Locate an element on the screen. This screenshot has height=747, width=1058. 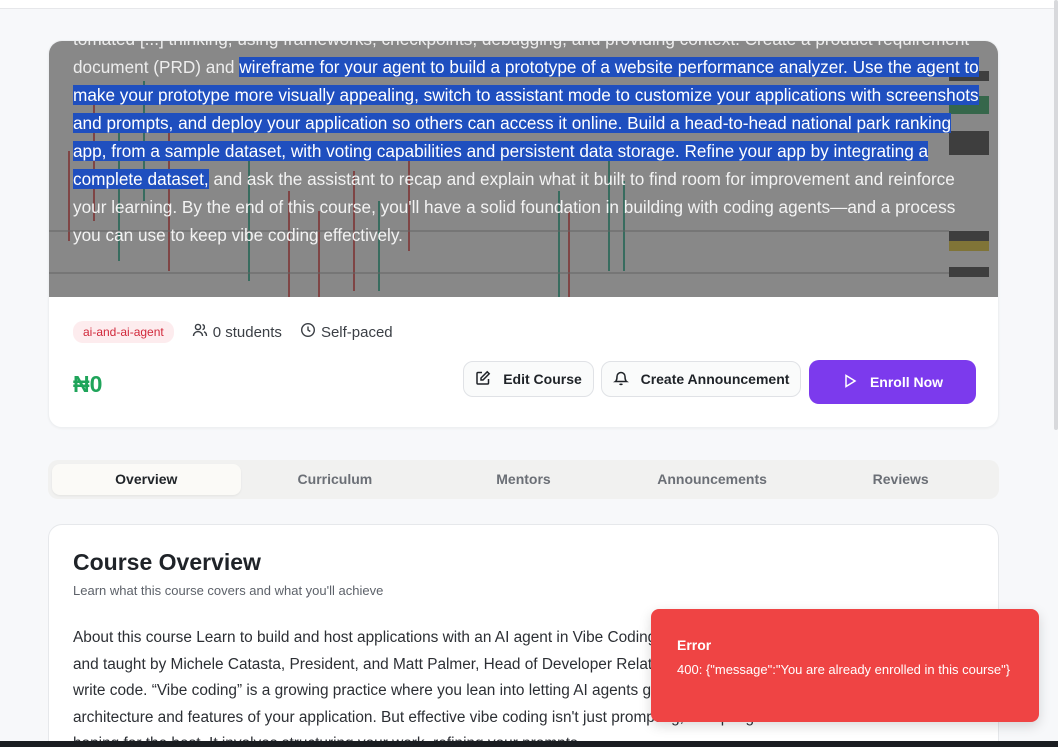
toast-title: Error is located at coordinates (694, 645).